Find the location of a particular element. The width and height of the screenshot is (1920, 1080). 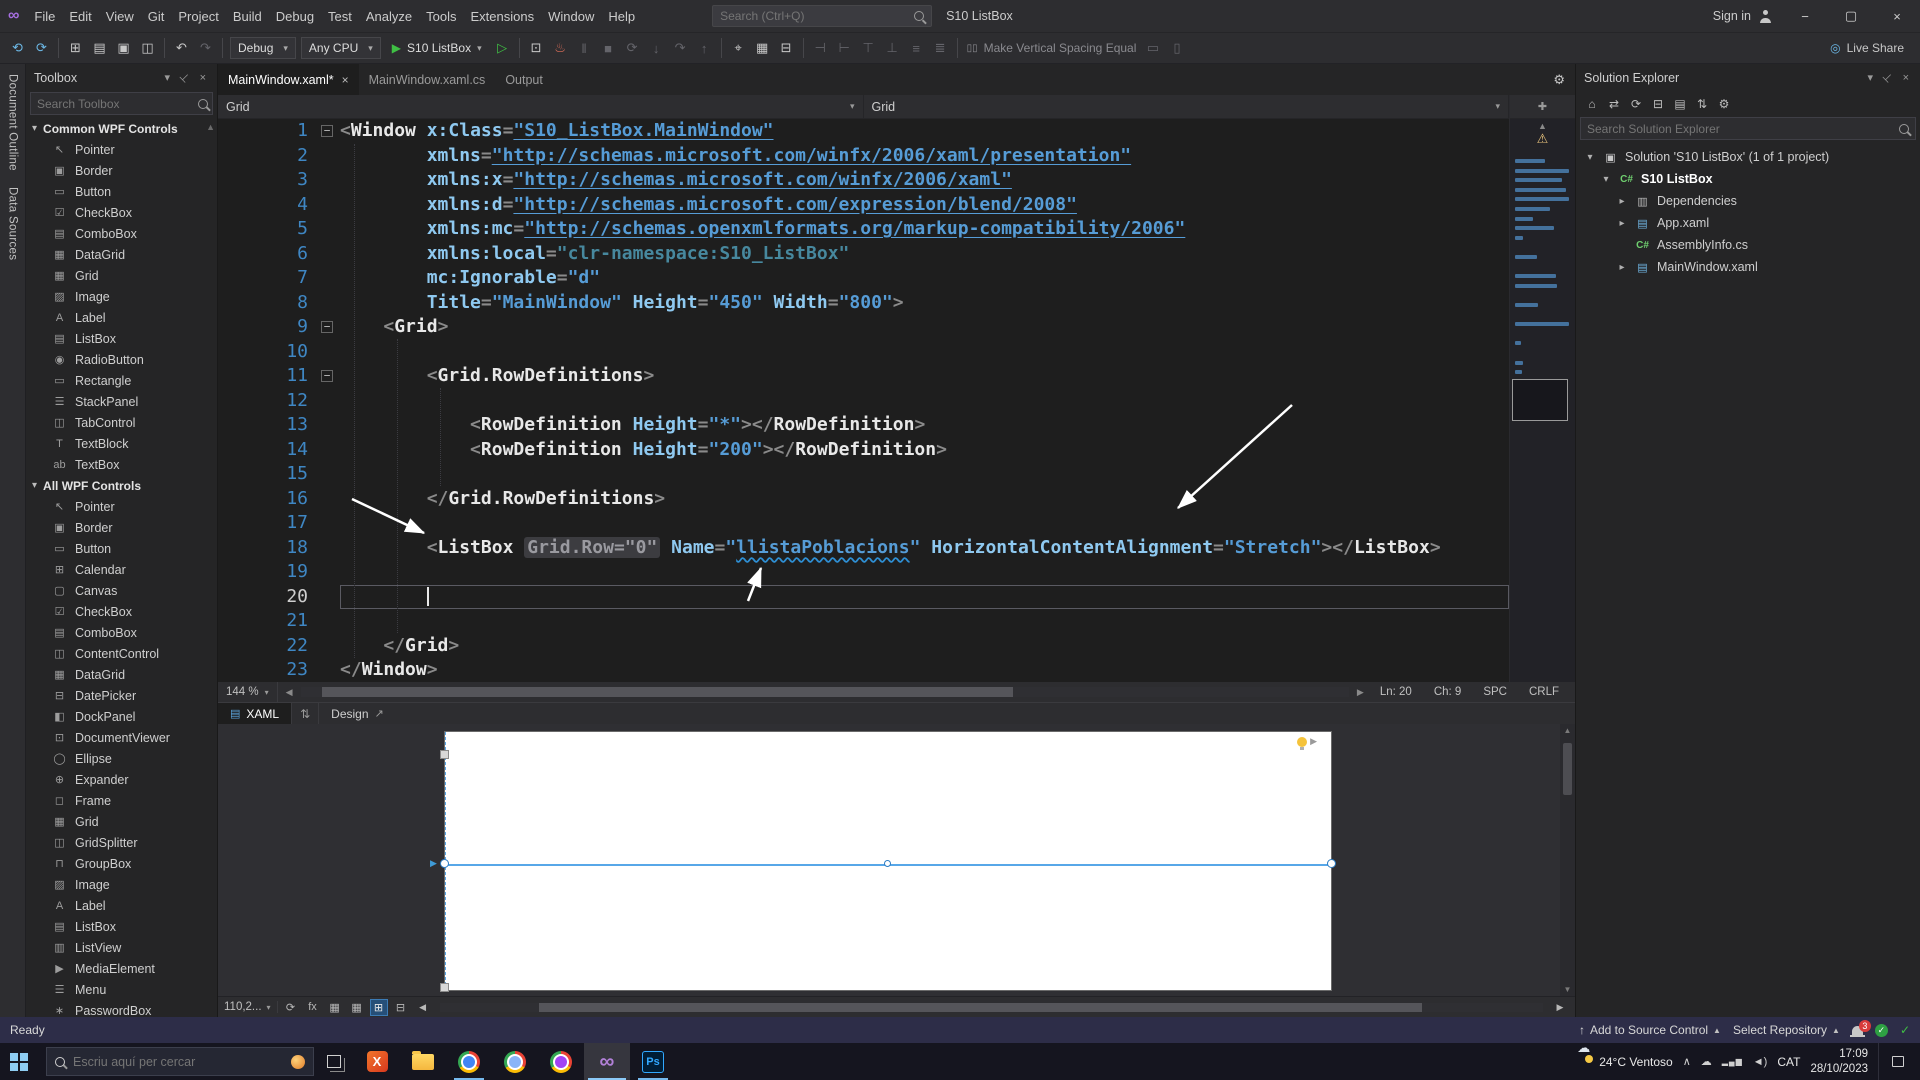

code-line-23: 23 </Window> is located at coordinates (863, 670).